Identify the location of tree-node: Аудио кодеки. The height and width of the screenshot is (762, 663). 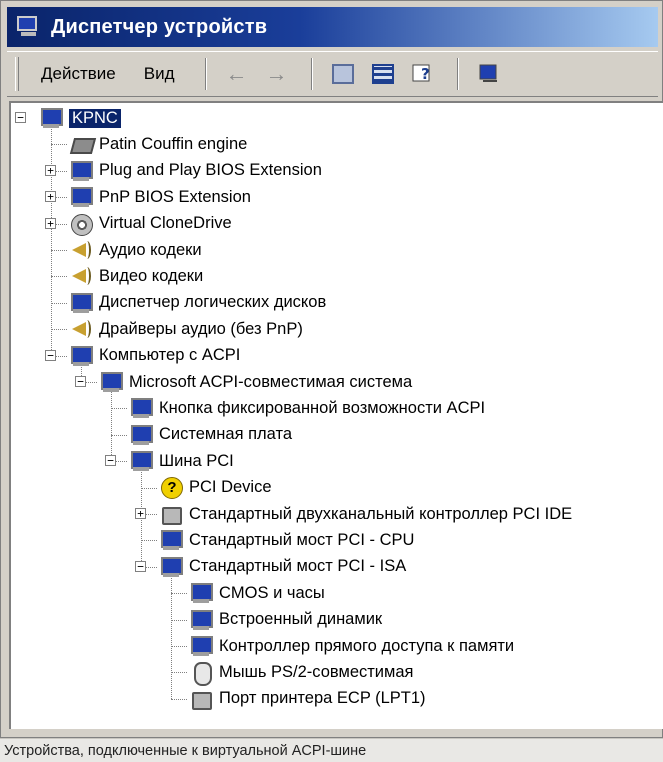
(135, 250).